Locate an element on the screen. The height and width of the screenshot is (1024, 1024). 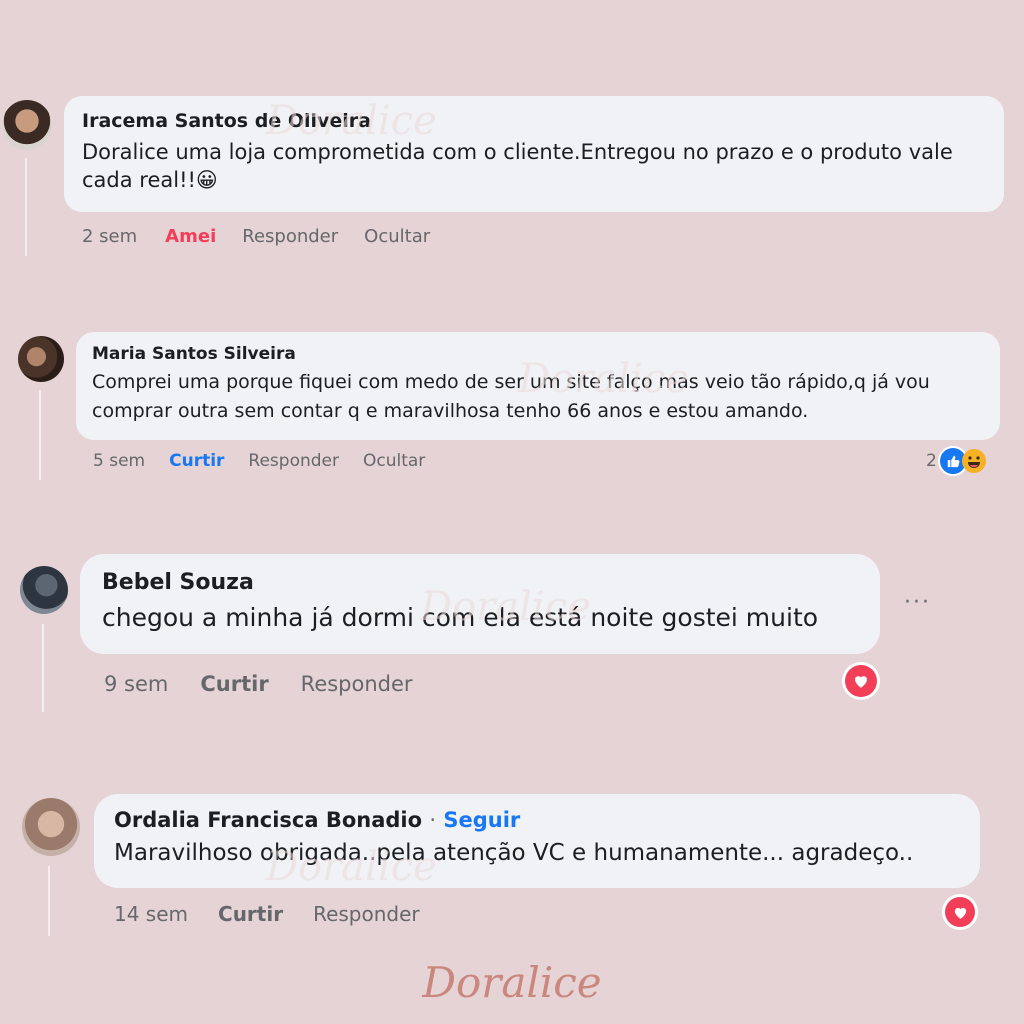
comment-actions: 9 sem Curtir Responder is located at coordinates (258, 684).